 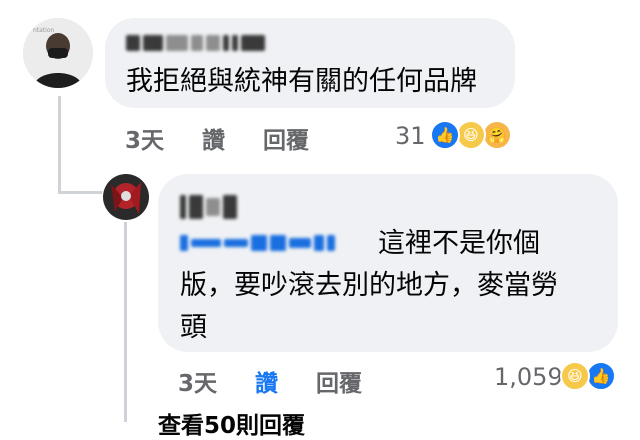 What do you see at coordinates (410, 136) in the screenshot?
I see `reaction-count: 31` at bounding box center [410, 136].